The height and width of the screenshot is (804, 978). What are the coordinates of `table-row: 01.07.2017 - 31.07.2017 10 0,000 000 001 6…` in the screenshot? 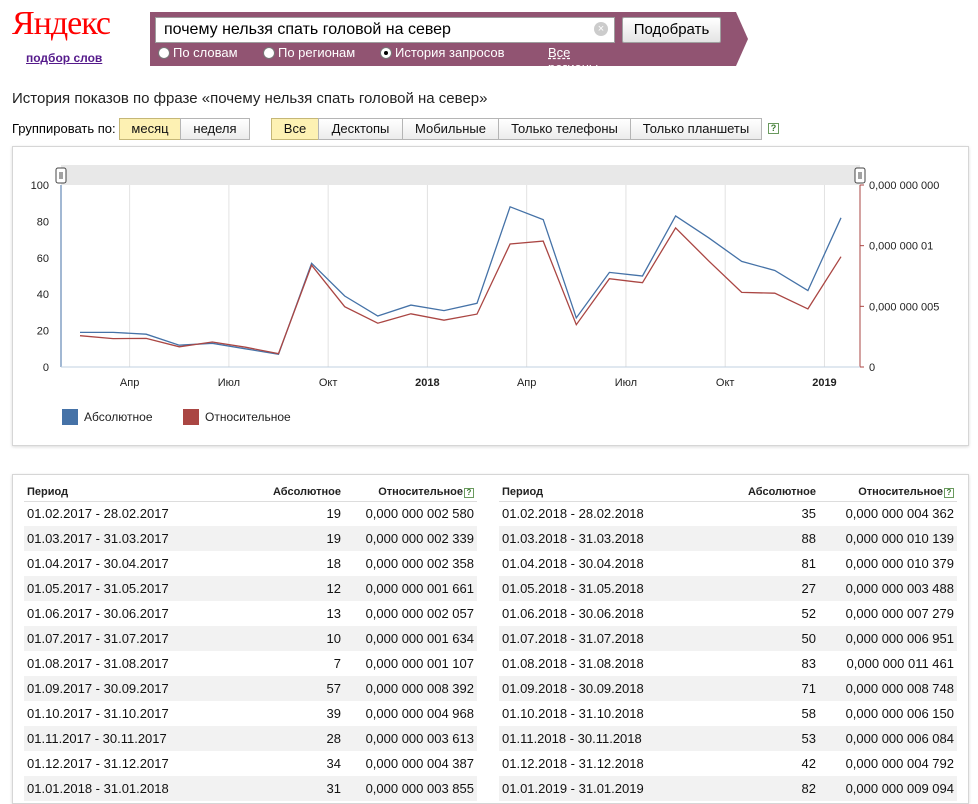 It's located at (250, 638).